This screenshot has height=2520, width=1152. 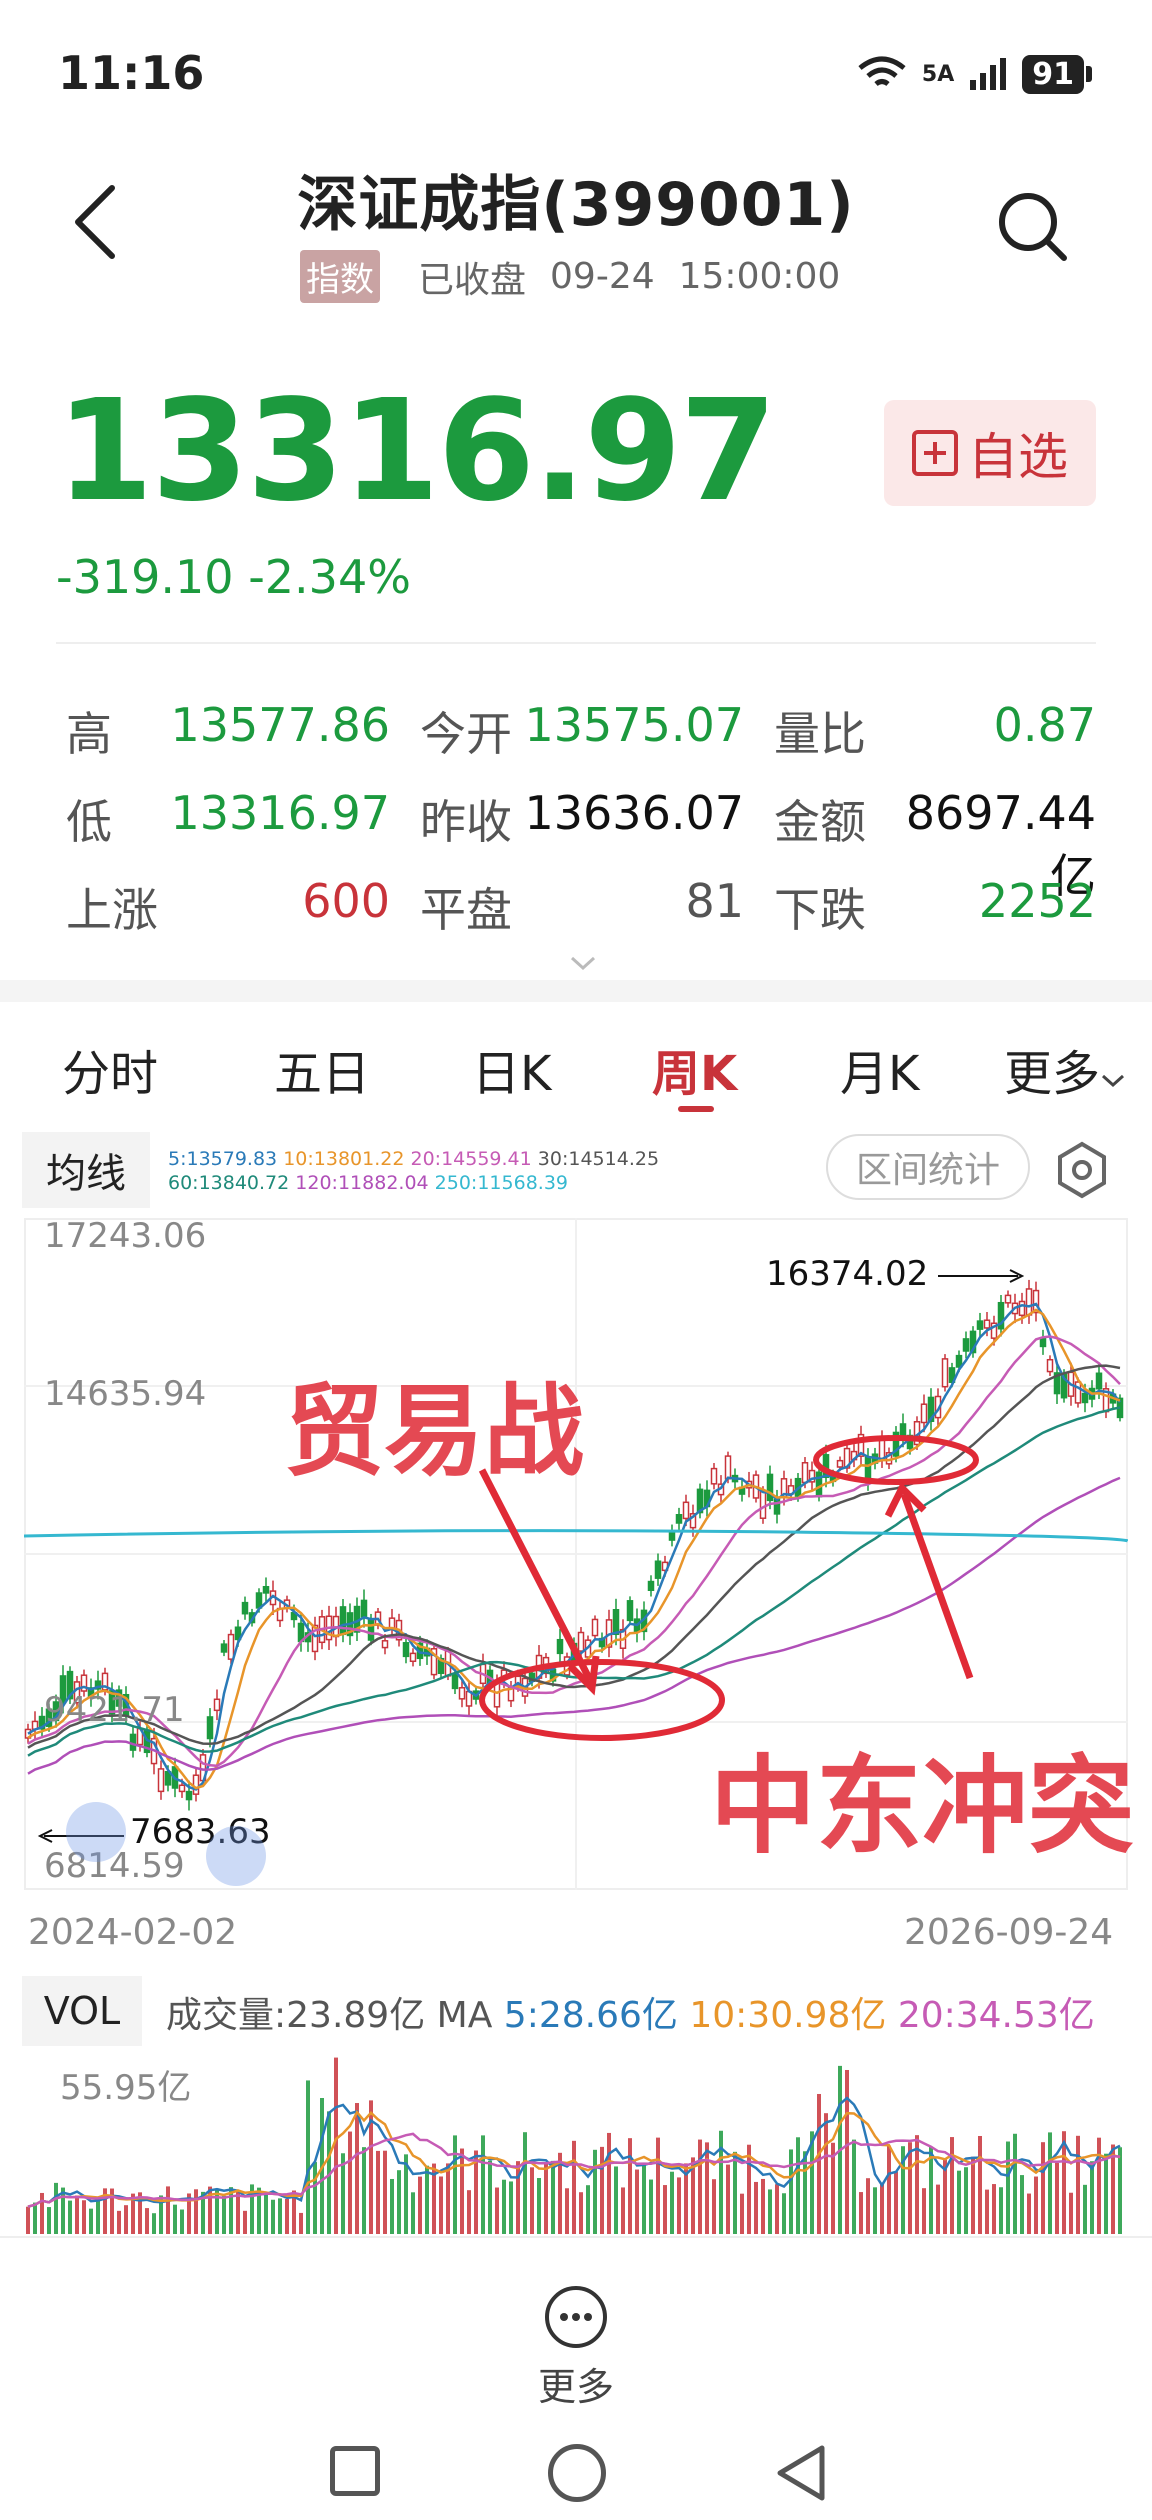 What do you see at coordinates (576, 2383) in the screenshot?
I see `more-label: 更多` at bounding box center [576, 2383].